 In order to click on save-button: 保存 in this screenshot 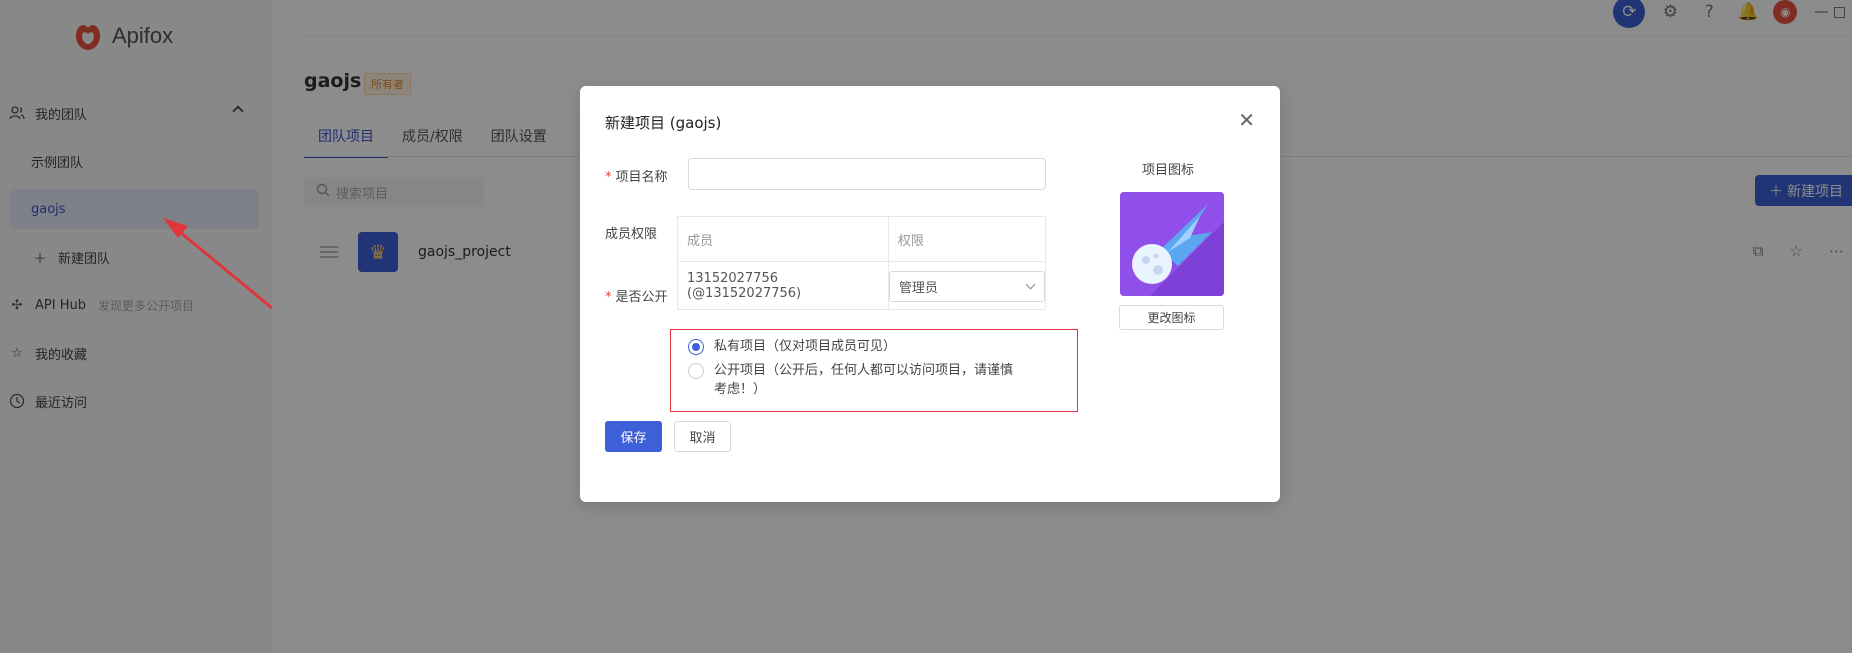, I will do `click(633, 436)`.